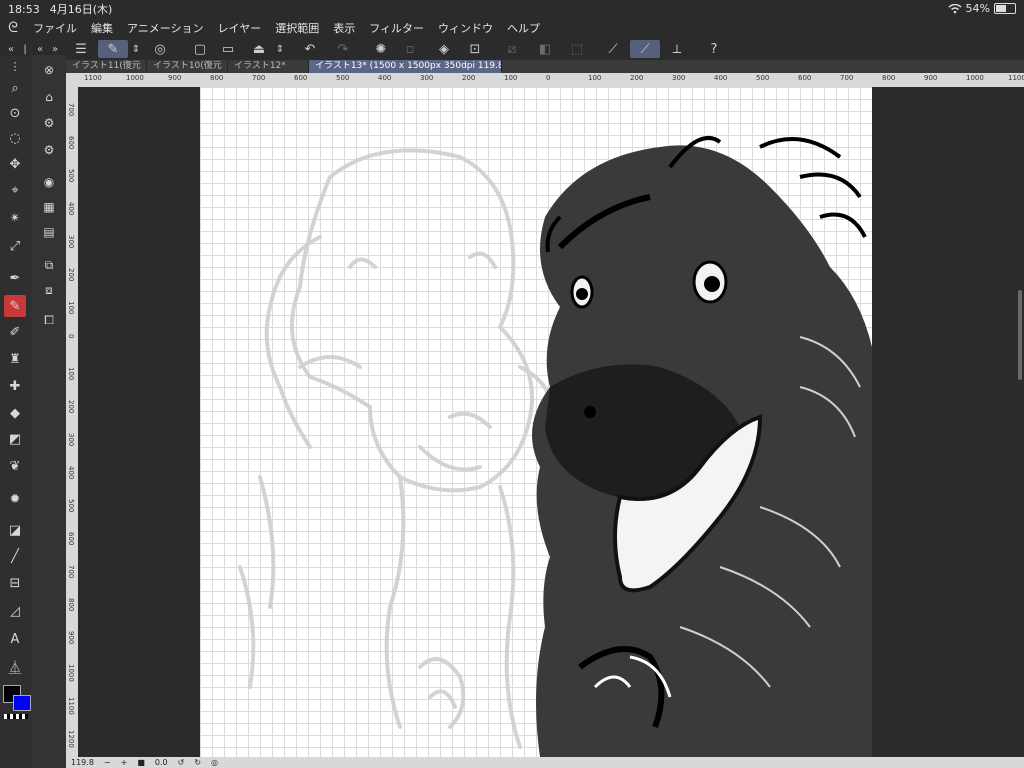  Describe the element at coordinates (106, 66) in the screenshot. I see `tab-illust-11: イラスト11(復元` at that location.